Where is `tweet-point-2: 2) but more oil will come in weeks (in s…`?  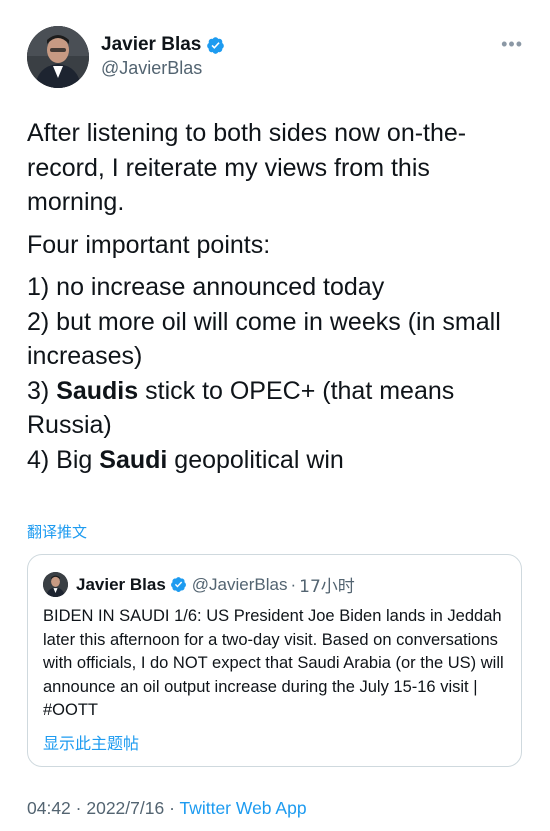
tweet-point-2: 2) but more oil will come in weeks (in s… is located at coordinates (264, 339).